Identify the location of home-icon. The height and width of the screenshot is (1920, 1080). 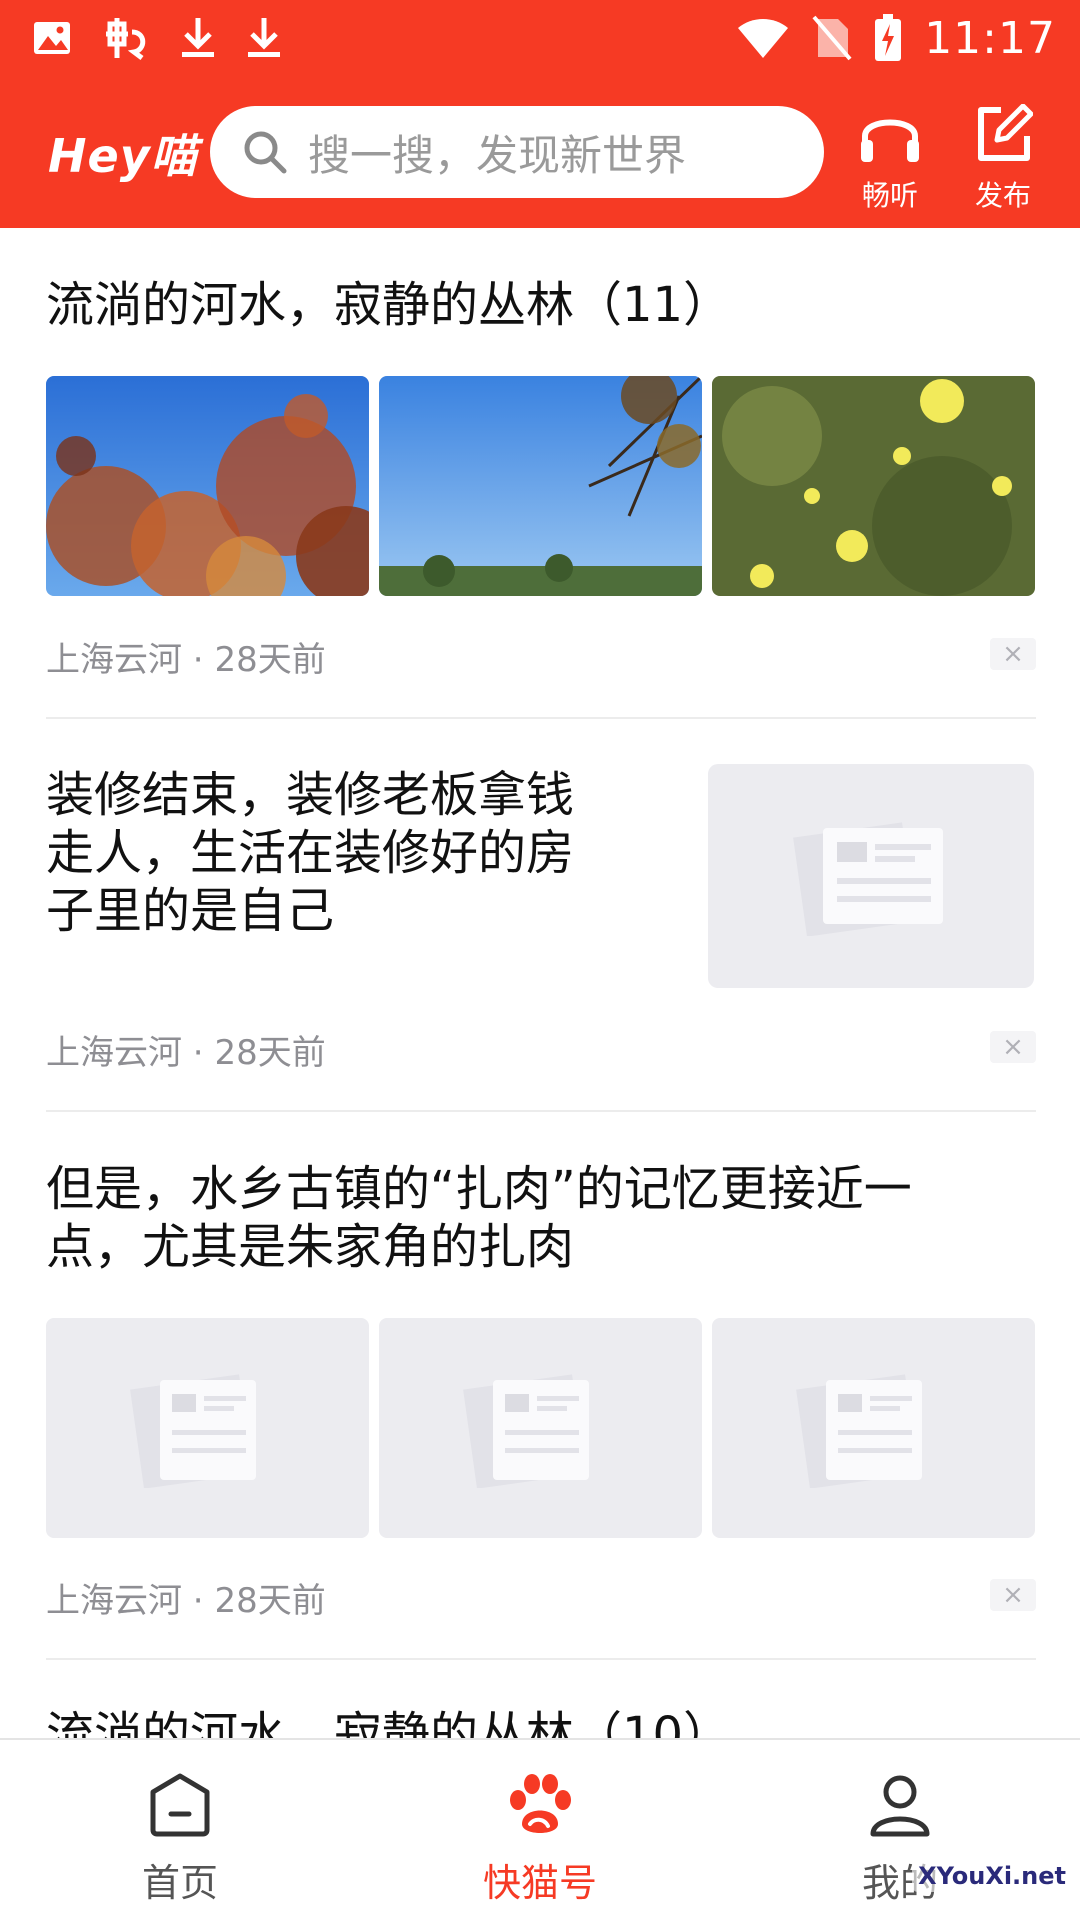
(180, 1807).